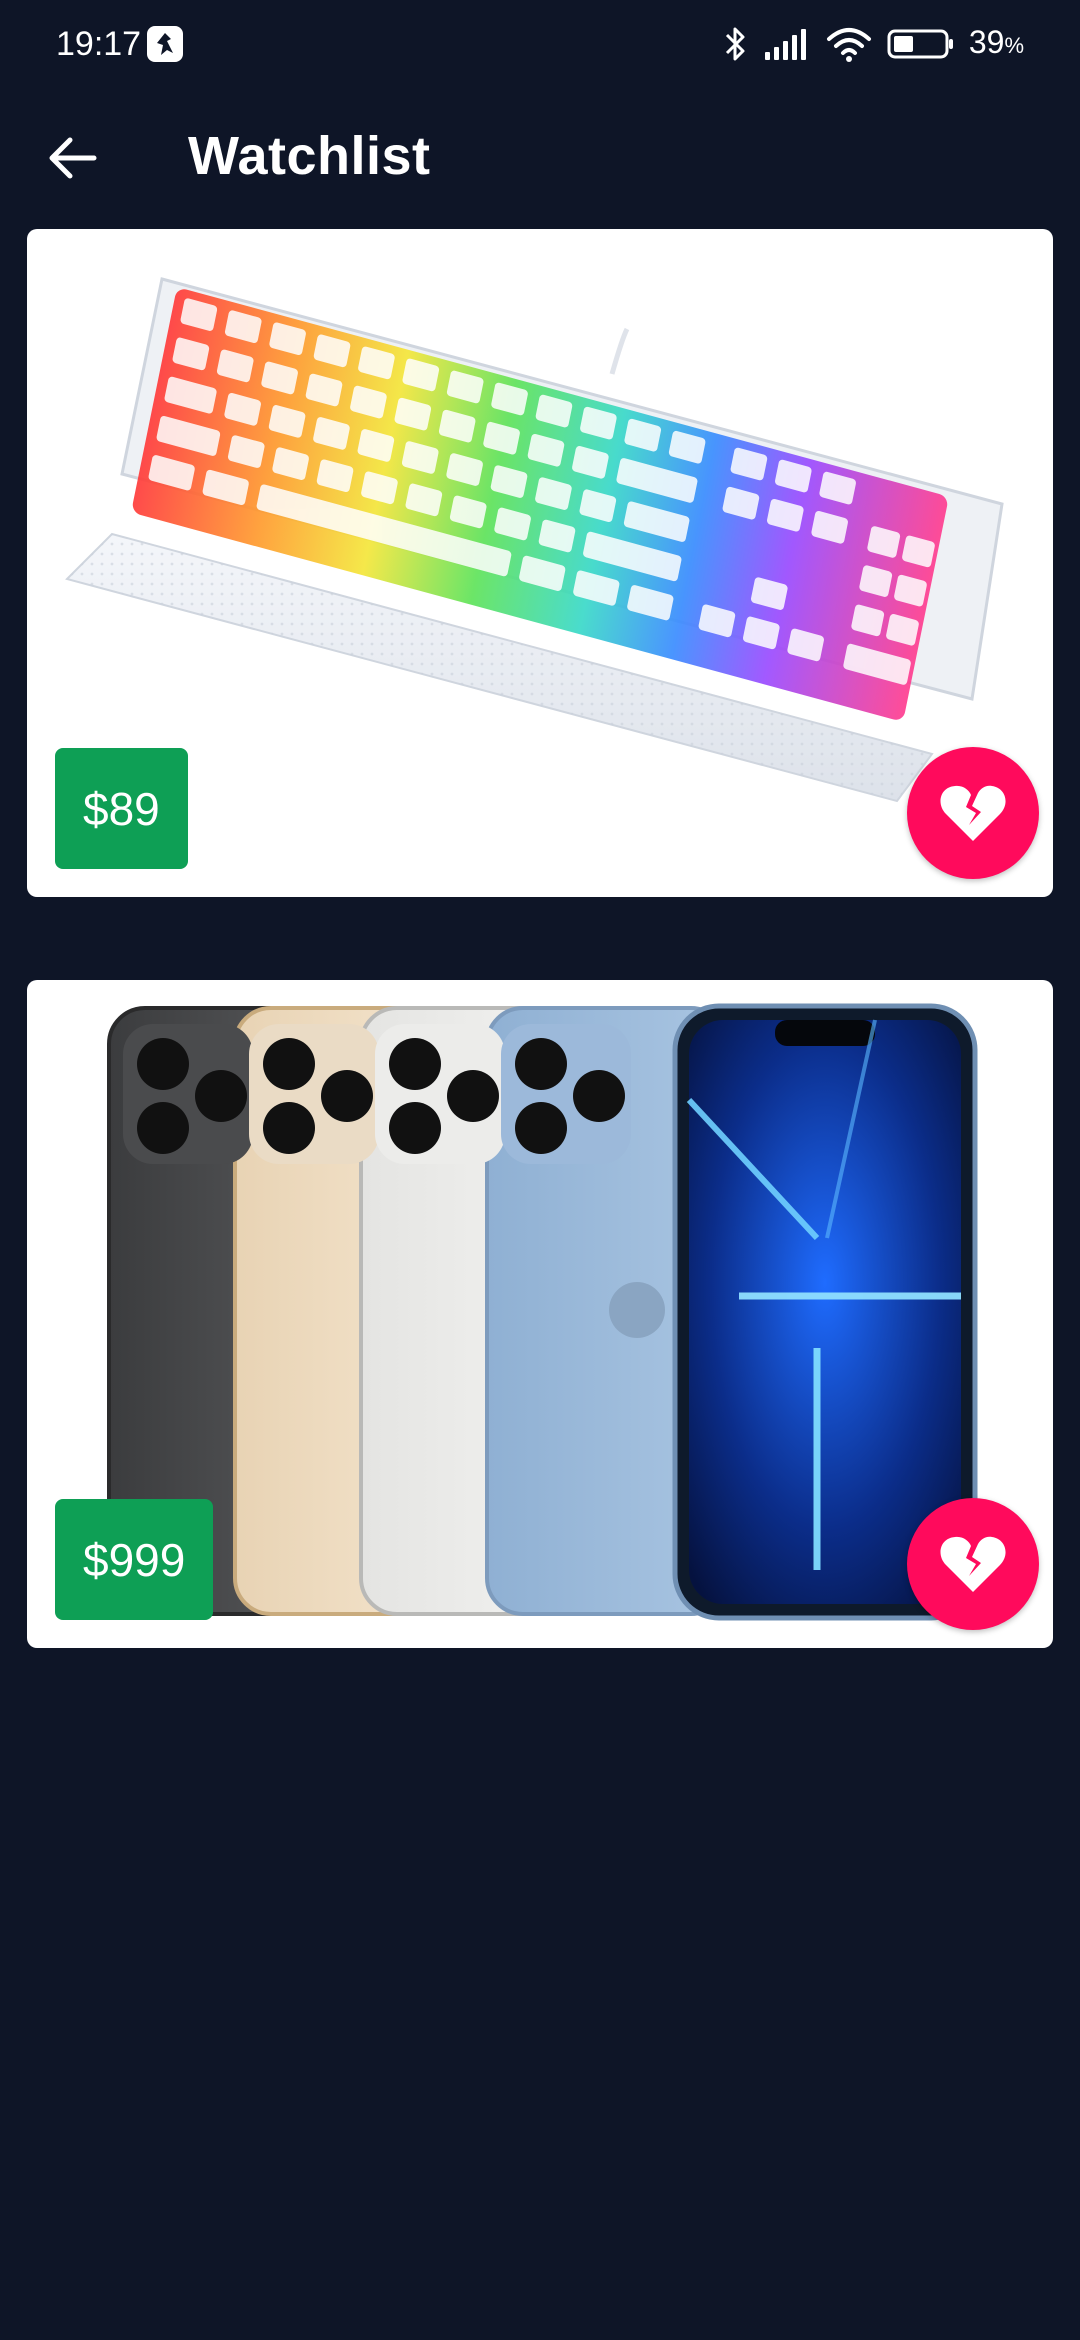  Describe the element at coordinates (996, 42) in the screenshot. I see `battery-percent: 39%` at that location.